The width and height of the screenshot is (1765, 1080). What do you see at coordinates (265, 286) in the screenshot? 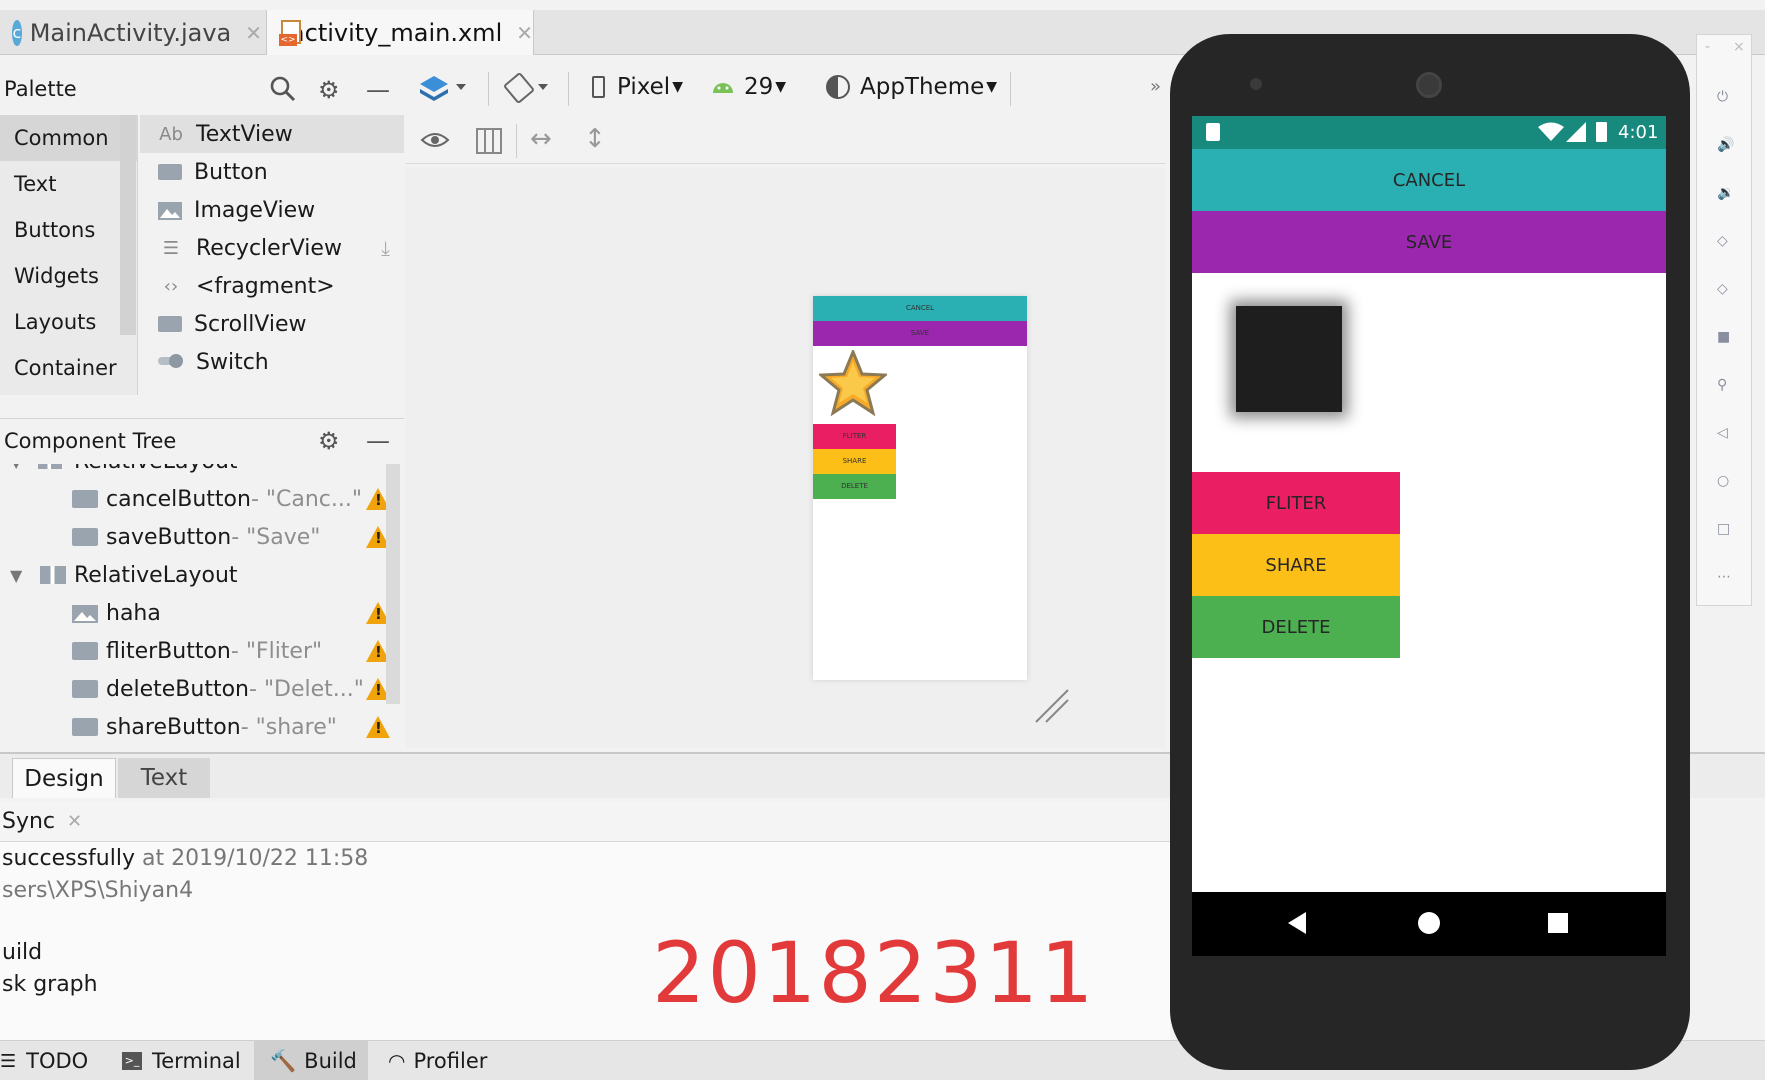
I see `palette-item-label: <fragment>` at bounding box center [265, 286].